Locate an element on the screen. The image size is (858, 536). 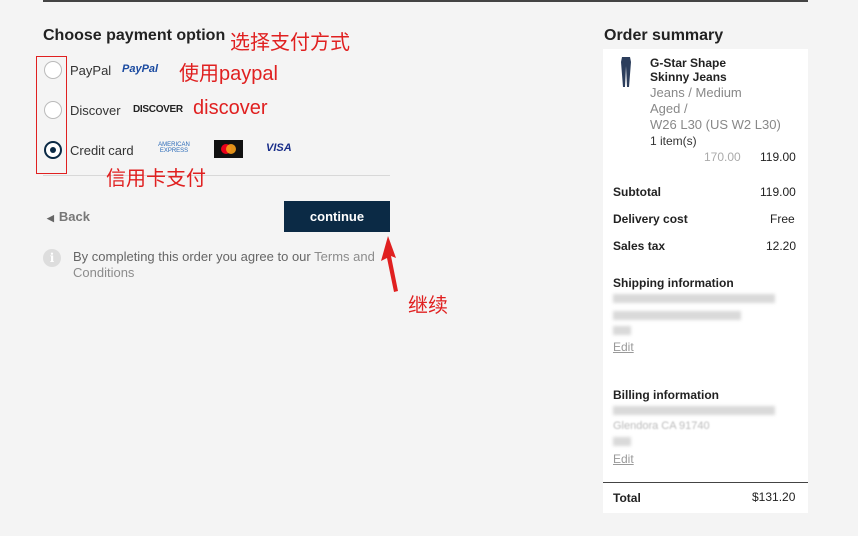
delivery-label: Delivery cost is located at coordinates (650, 219).